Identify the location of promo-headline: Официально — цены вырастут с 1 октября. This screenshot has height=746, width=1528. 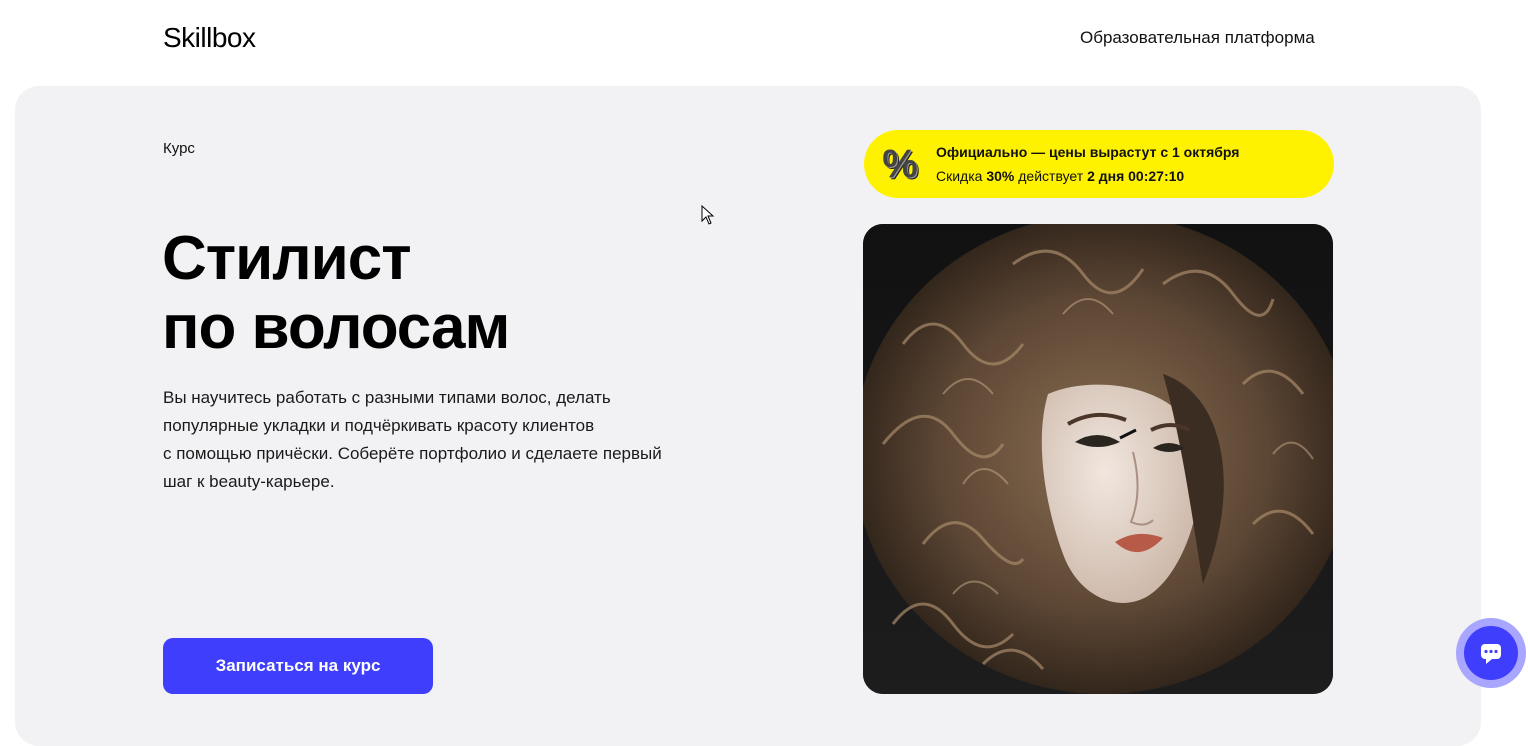
(1088, 152).